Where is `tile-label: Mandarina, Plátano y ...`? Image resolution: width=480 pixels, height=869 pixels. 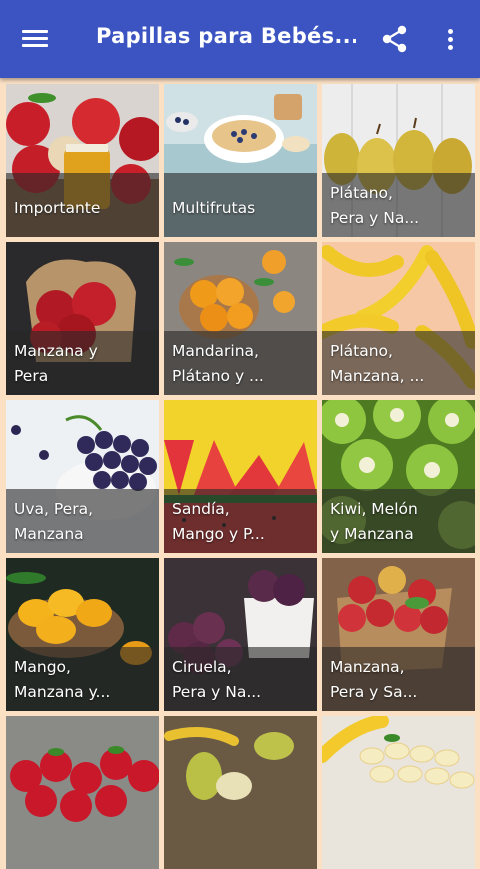
tile-label: Mandarina, Plátano y ... is located at coordinates (218, 363).